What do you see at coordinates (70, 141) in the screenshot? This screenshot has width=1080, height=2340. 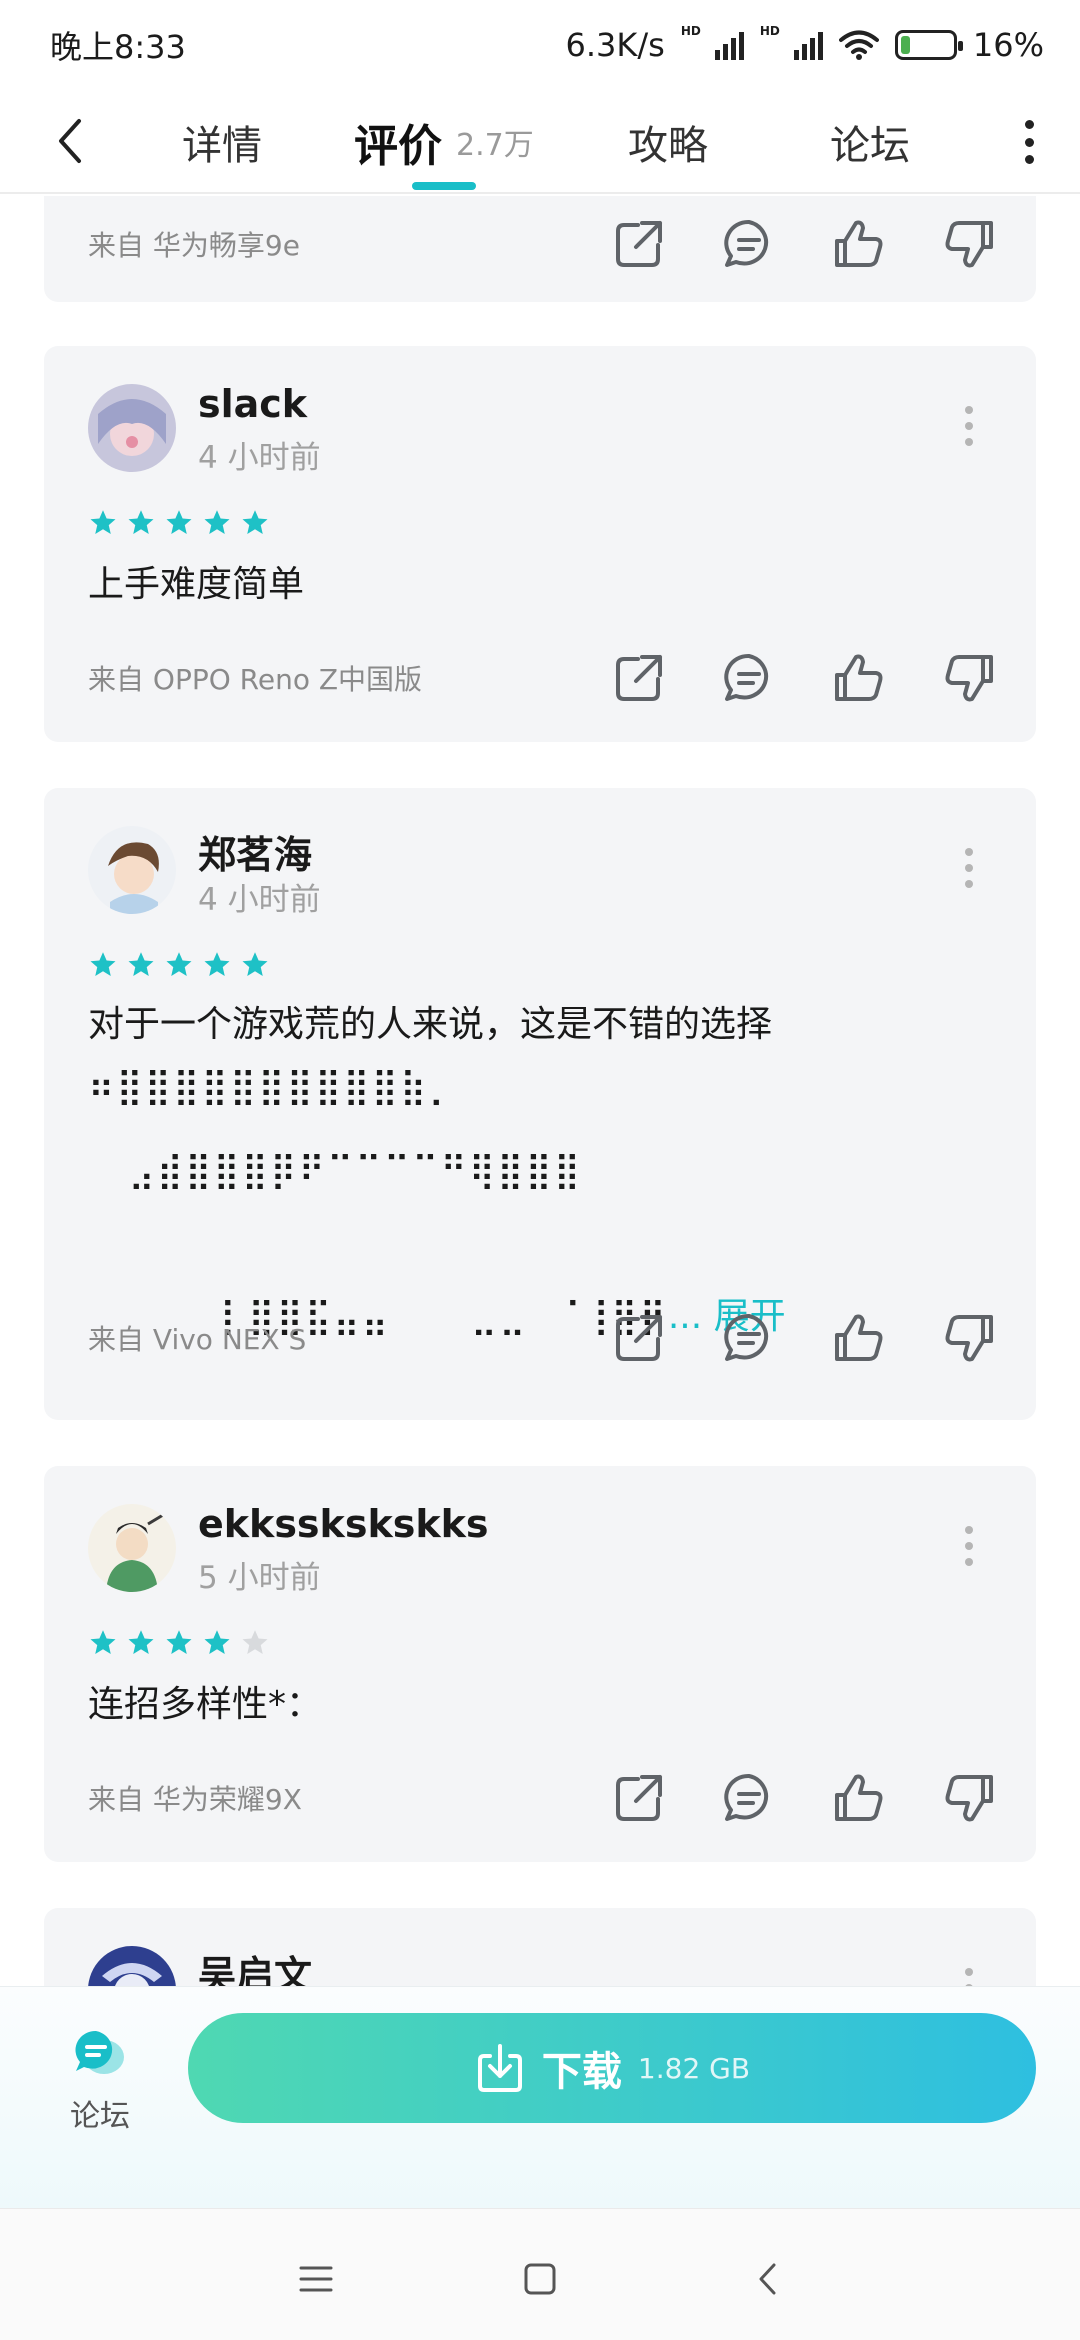 I see `back-button` at bounding box center [70, 141].